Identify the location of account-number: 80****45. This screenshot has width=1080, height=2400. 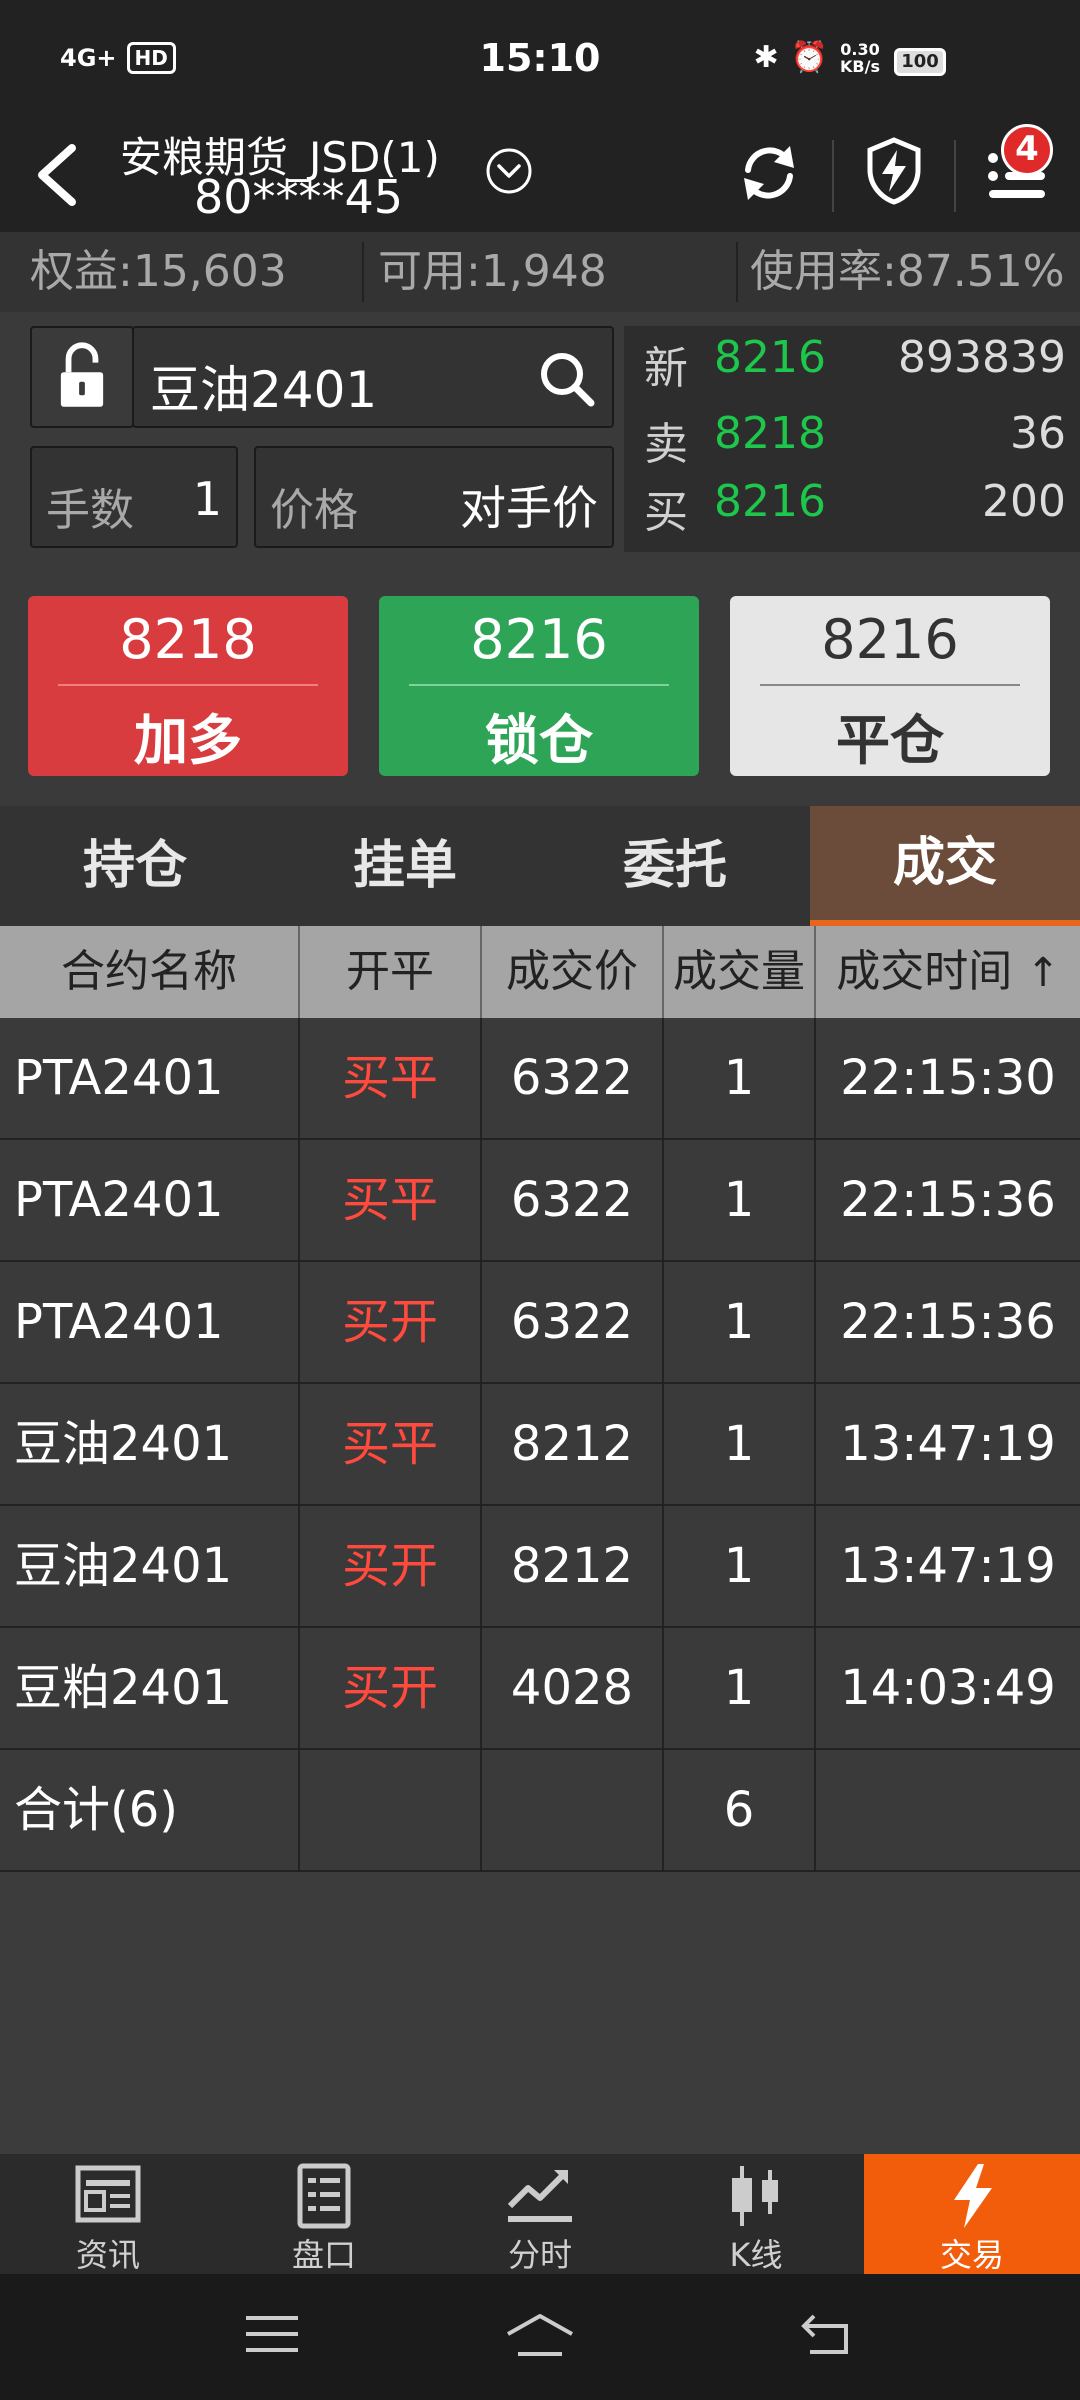
(298, 197).